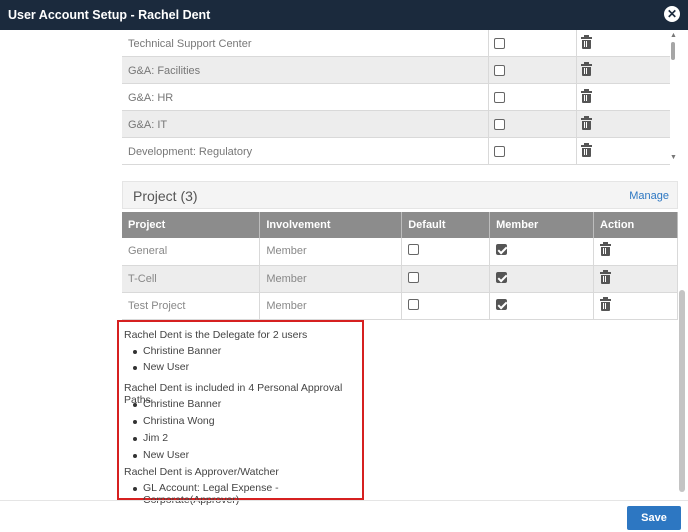 The width and height of the screenshot is (688, 532). What do you see at coordinates (165, 196) in the screenshot?
I see `project-section-title: Project (3)` at bounding box center [165, 196].